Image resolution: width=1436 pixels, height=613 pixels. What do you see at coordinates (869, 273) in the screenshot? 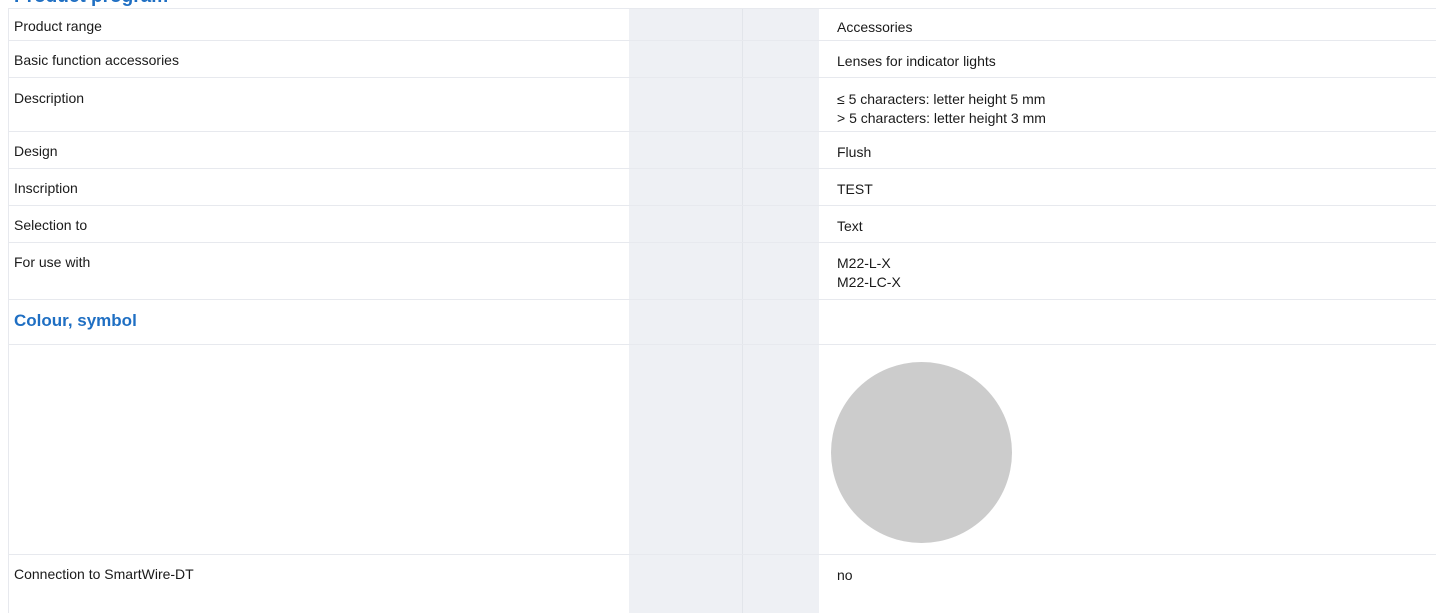
I see `row-value-for-use-with: M22-L-X M22-LC-X` at bounding box center [869, 273].